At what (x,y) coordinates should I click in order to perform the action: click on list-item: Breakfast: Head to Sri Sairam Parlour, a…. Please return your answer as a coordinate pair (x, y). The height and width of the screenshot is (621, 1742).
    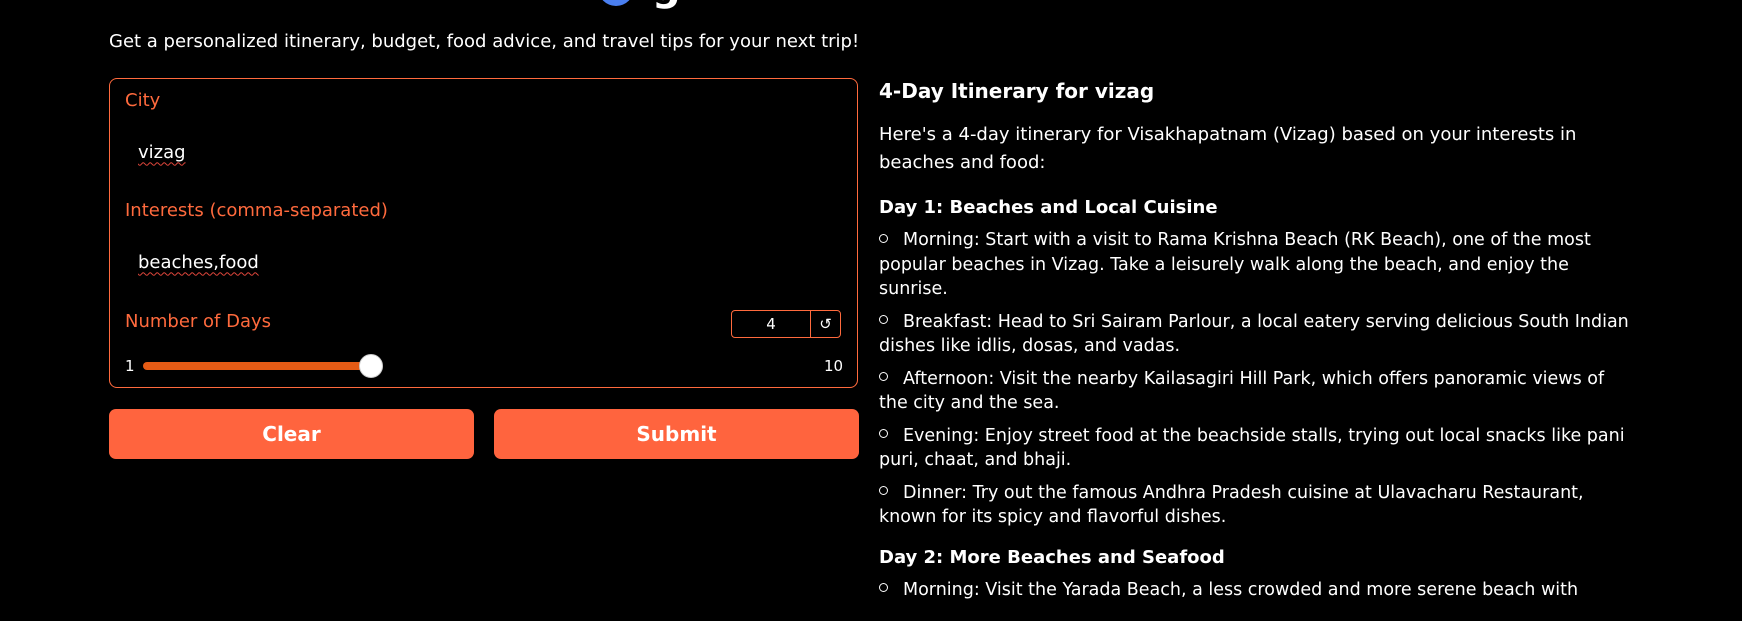
    Looking at the image, I should click on (1254, 333).